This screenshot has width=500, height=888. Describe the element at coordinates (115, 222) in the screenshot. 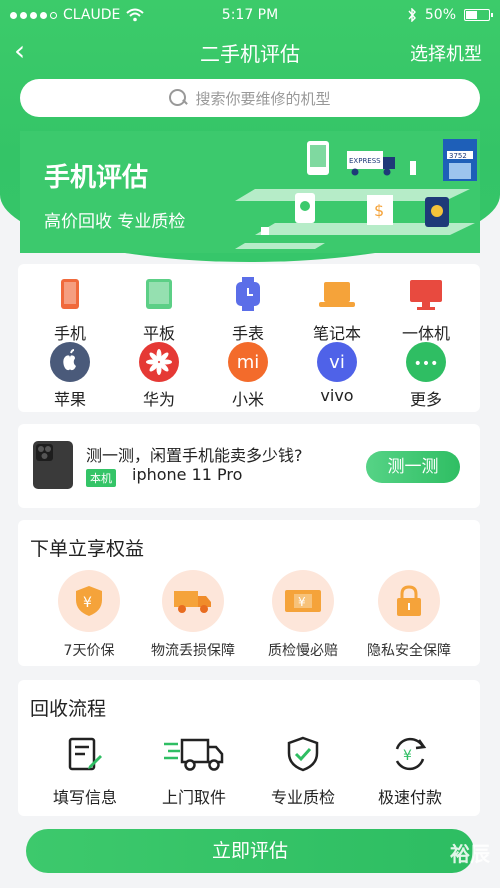

I see `banner-subtitle: 高价回收 专业质检` at that location.